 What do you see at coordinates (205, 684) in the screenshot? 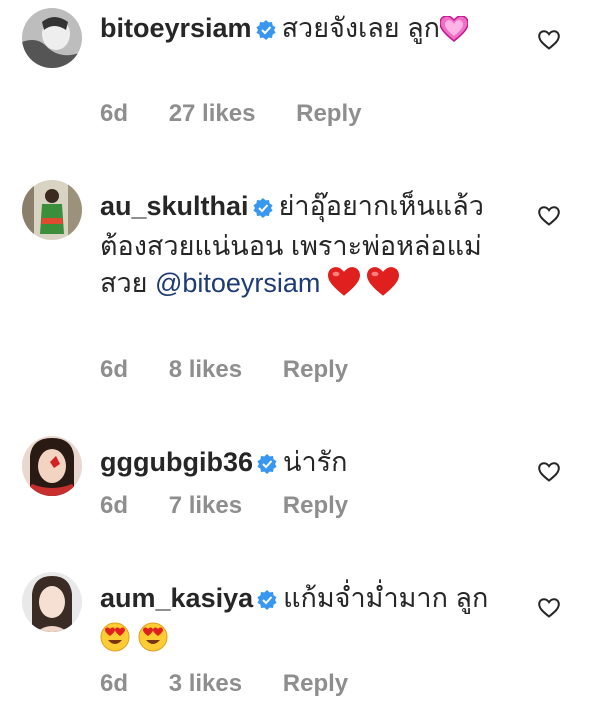
I see `likes-count: 3 likes` at bounding box center [205, 684].